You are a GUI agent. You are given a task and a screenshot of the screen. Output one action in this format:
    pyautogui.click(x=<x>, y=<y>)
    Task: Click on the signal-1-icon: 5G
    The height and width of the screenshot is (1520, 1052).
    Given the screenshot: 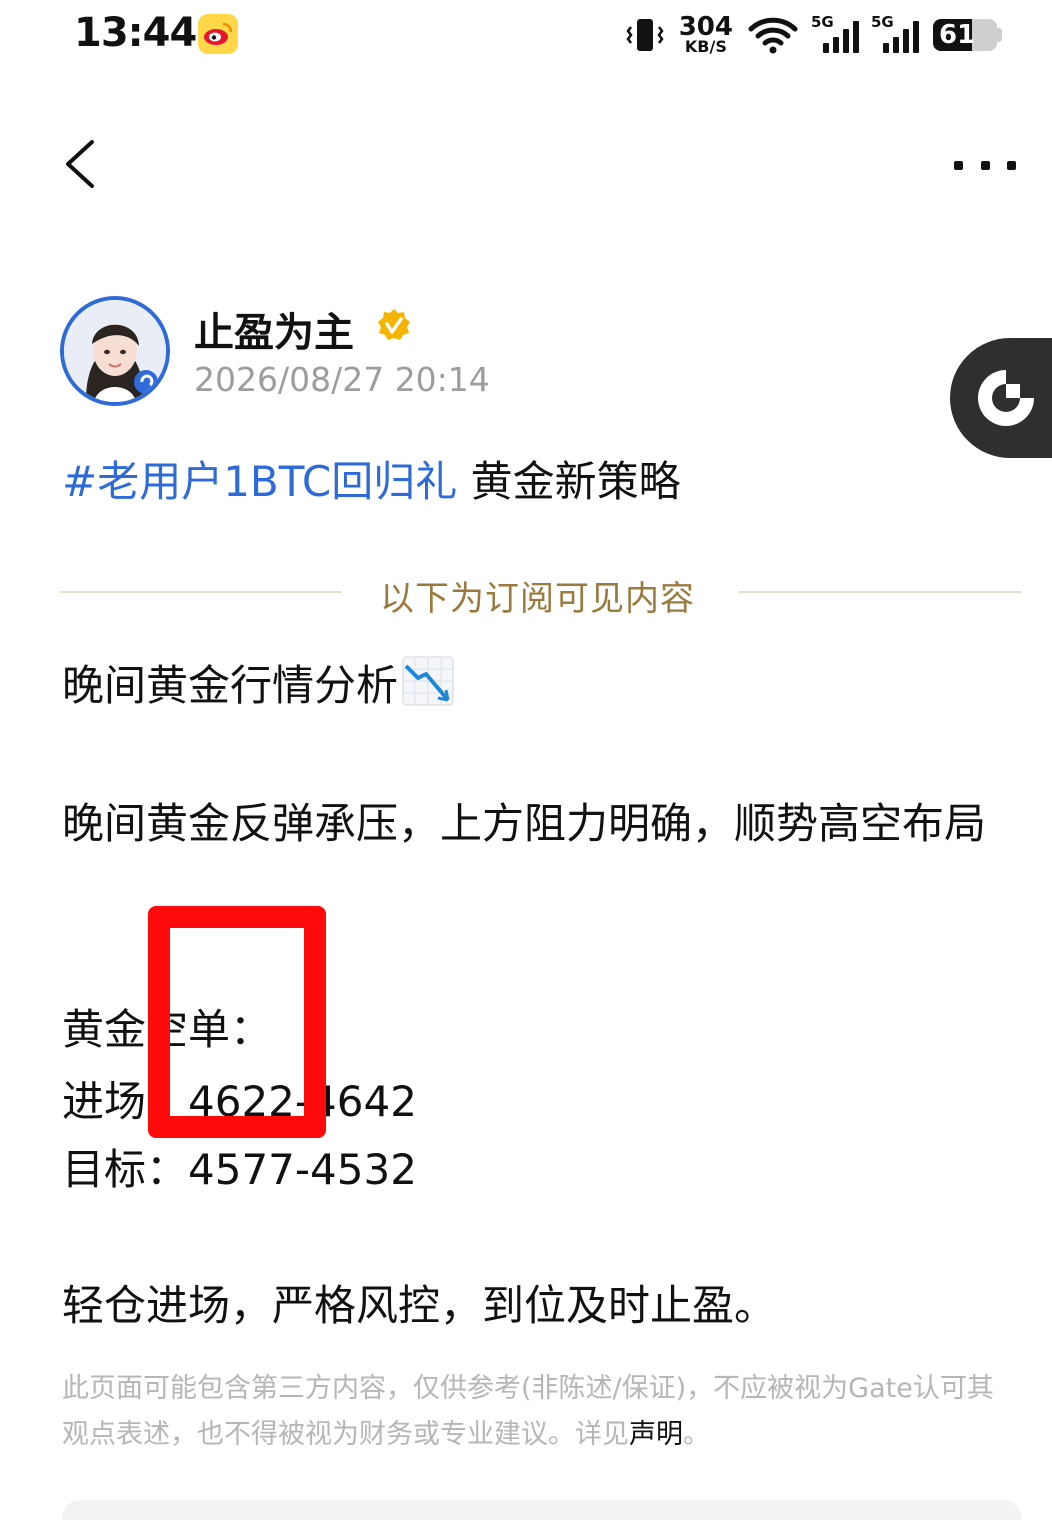 What is the action you would take?
    pyautogui.click(x=835, y=33)
    